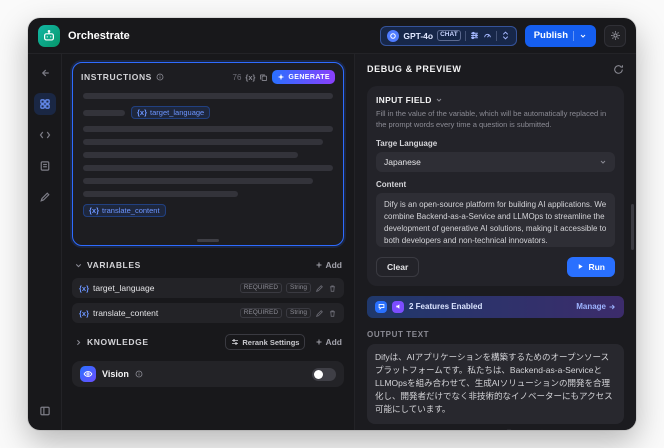 The height and width of the screenshot is (448, 664). I want to click on back-button, so click(45, 73).